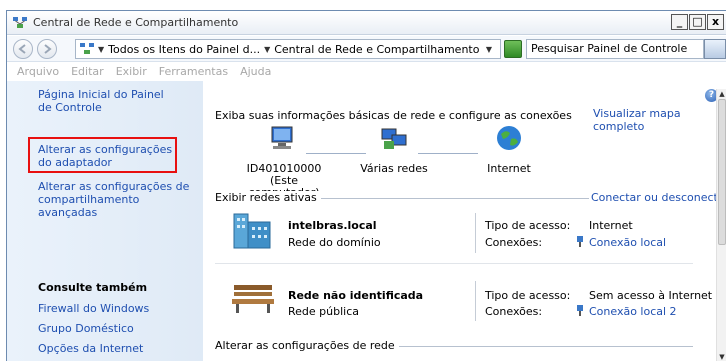 The width and height of the screenshot is (726, 361). I want to click on window-title: Central de Rede e Compartilhamento, so click(136, 22).